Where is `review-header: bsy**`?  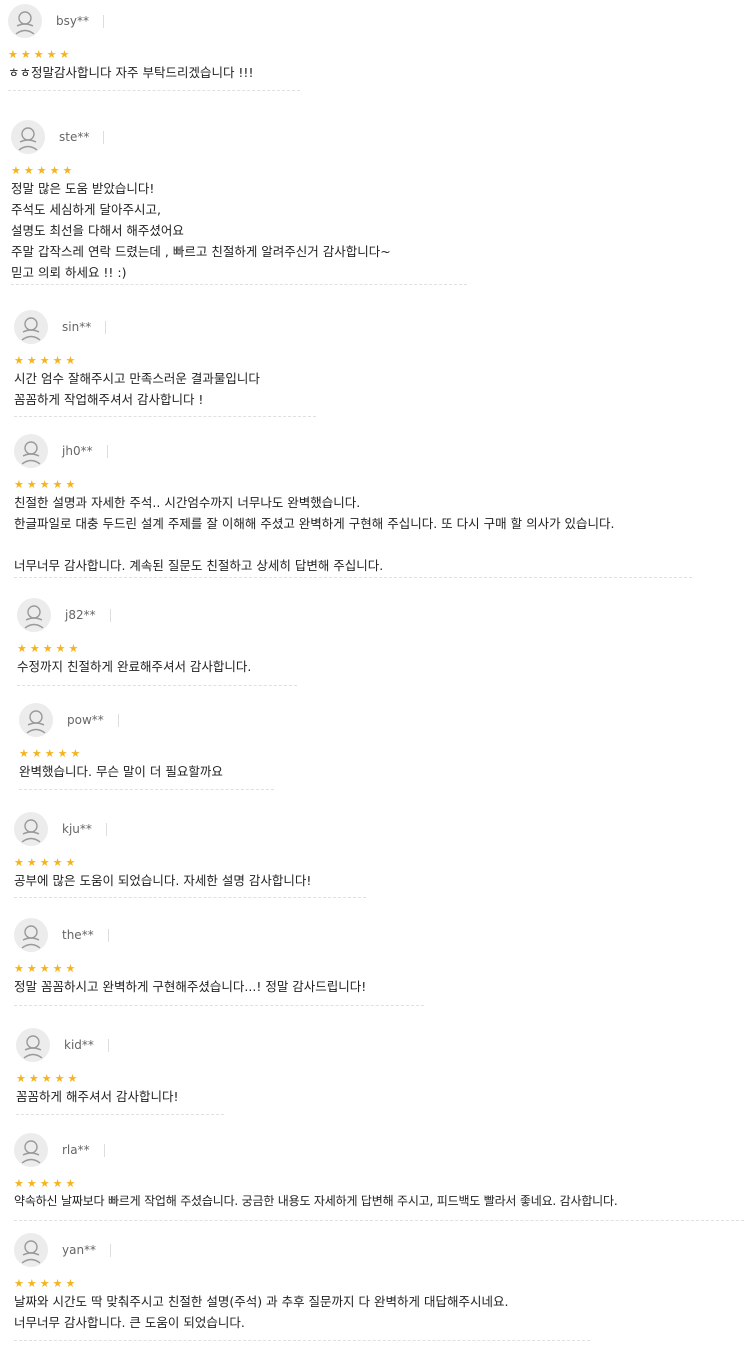
review-header: bsy** is located at coordinates (56, 21).